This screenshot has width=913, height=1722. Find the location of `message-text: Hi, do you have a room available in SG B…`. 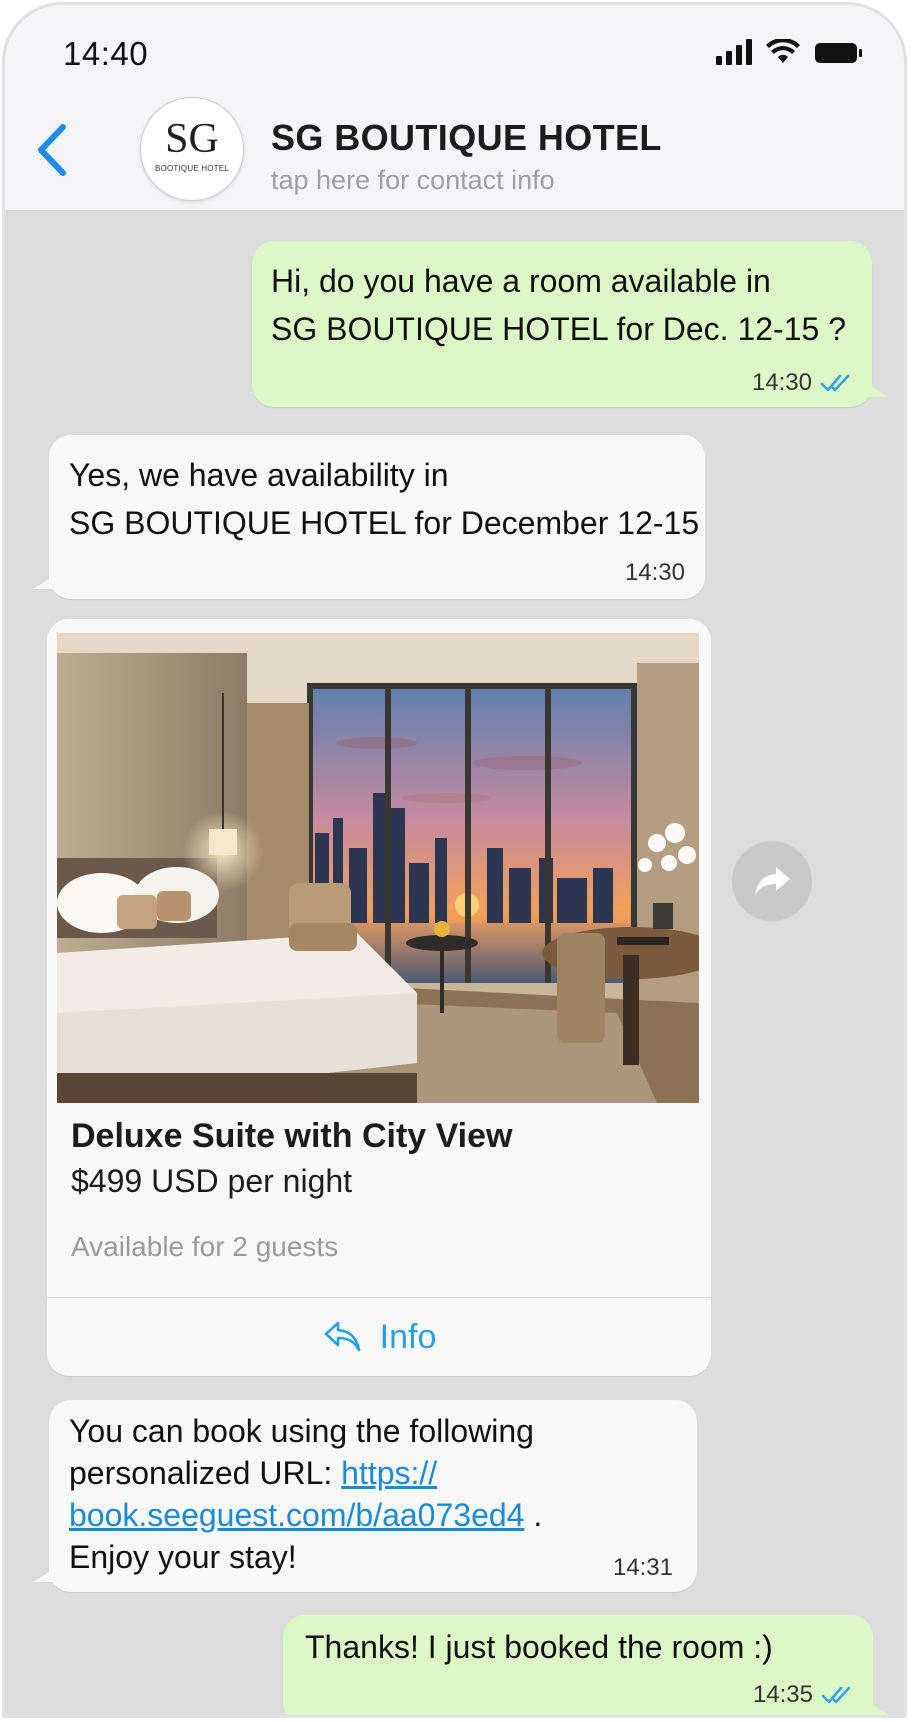

message-text: Hi, do you have a room available in SG B… is located at coordinates (558, 305).